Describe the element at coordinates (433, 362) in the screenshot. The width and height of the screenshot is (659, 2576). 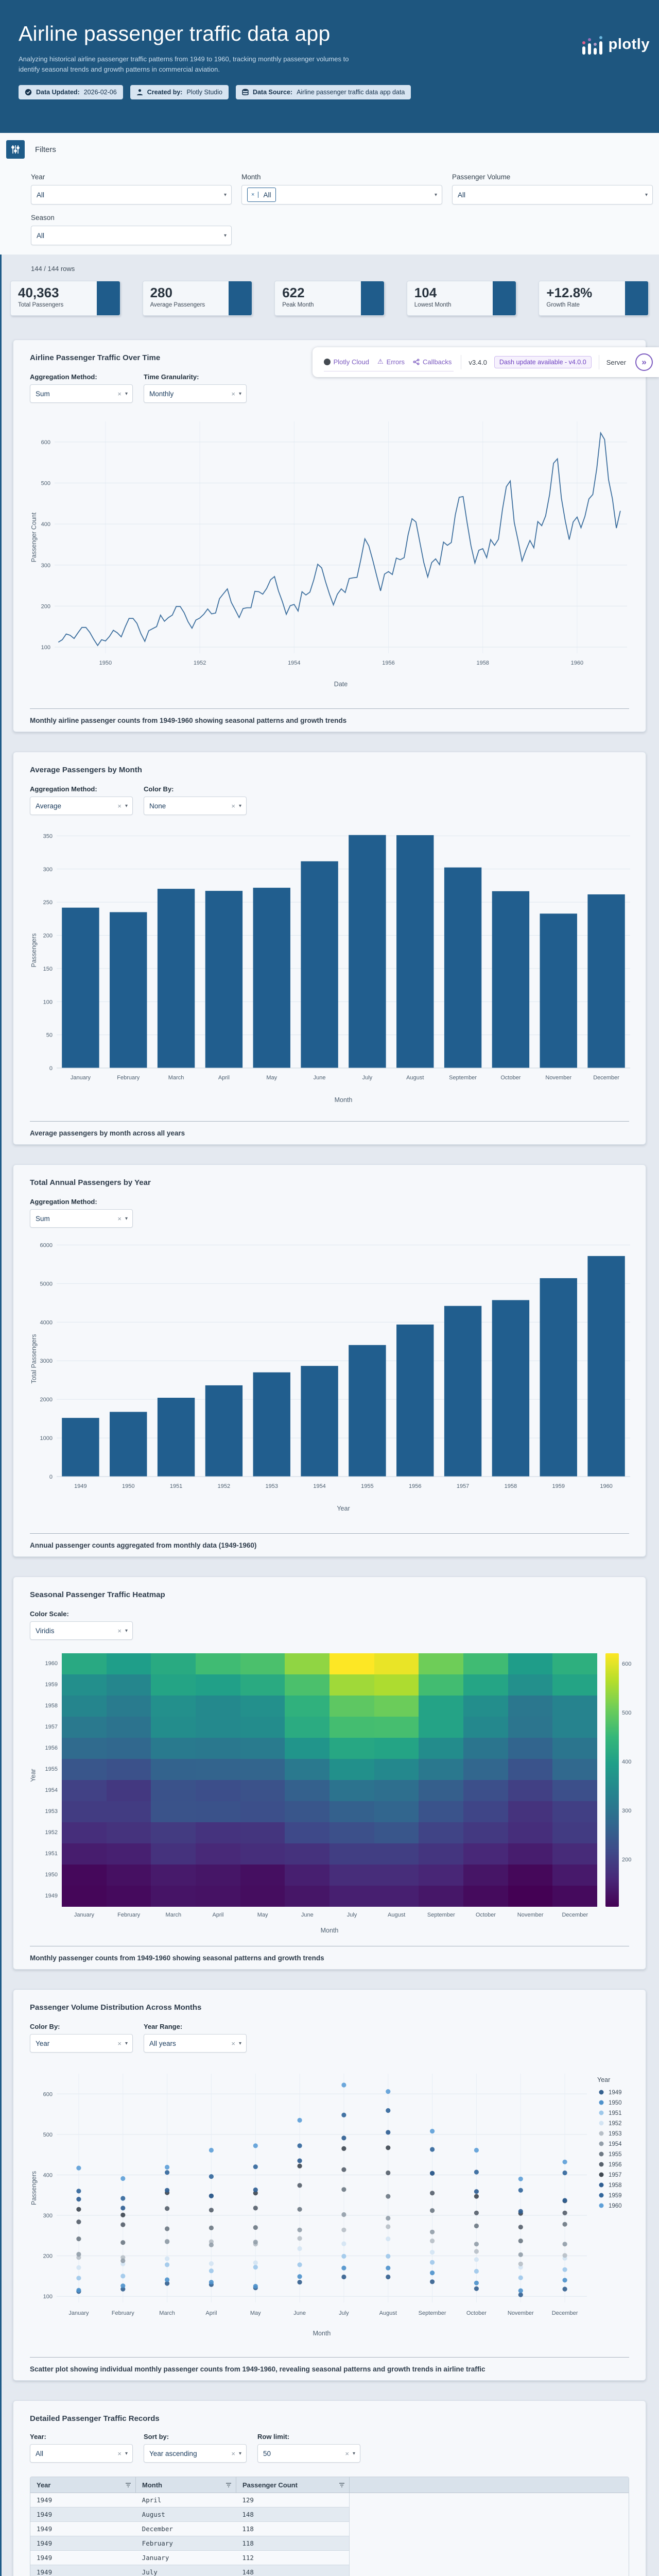
I see `callbacks-button: Callbacks` at that location.